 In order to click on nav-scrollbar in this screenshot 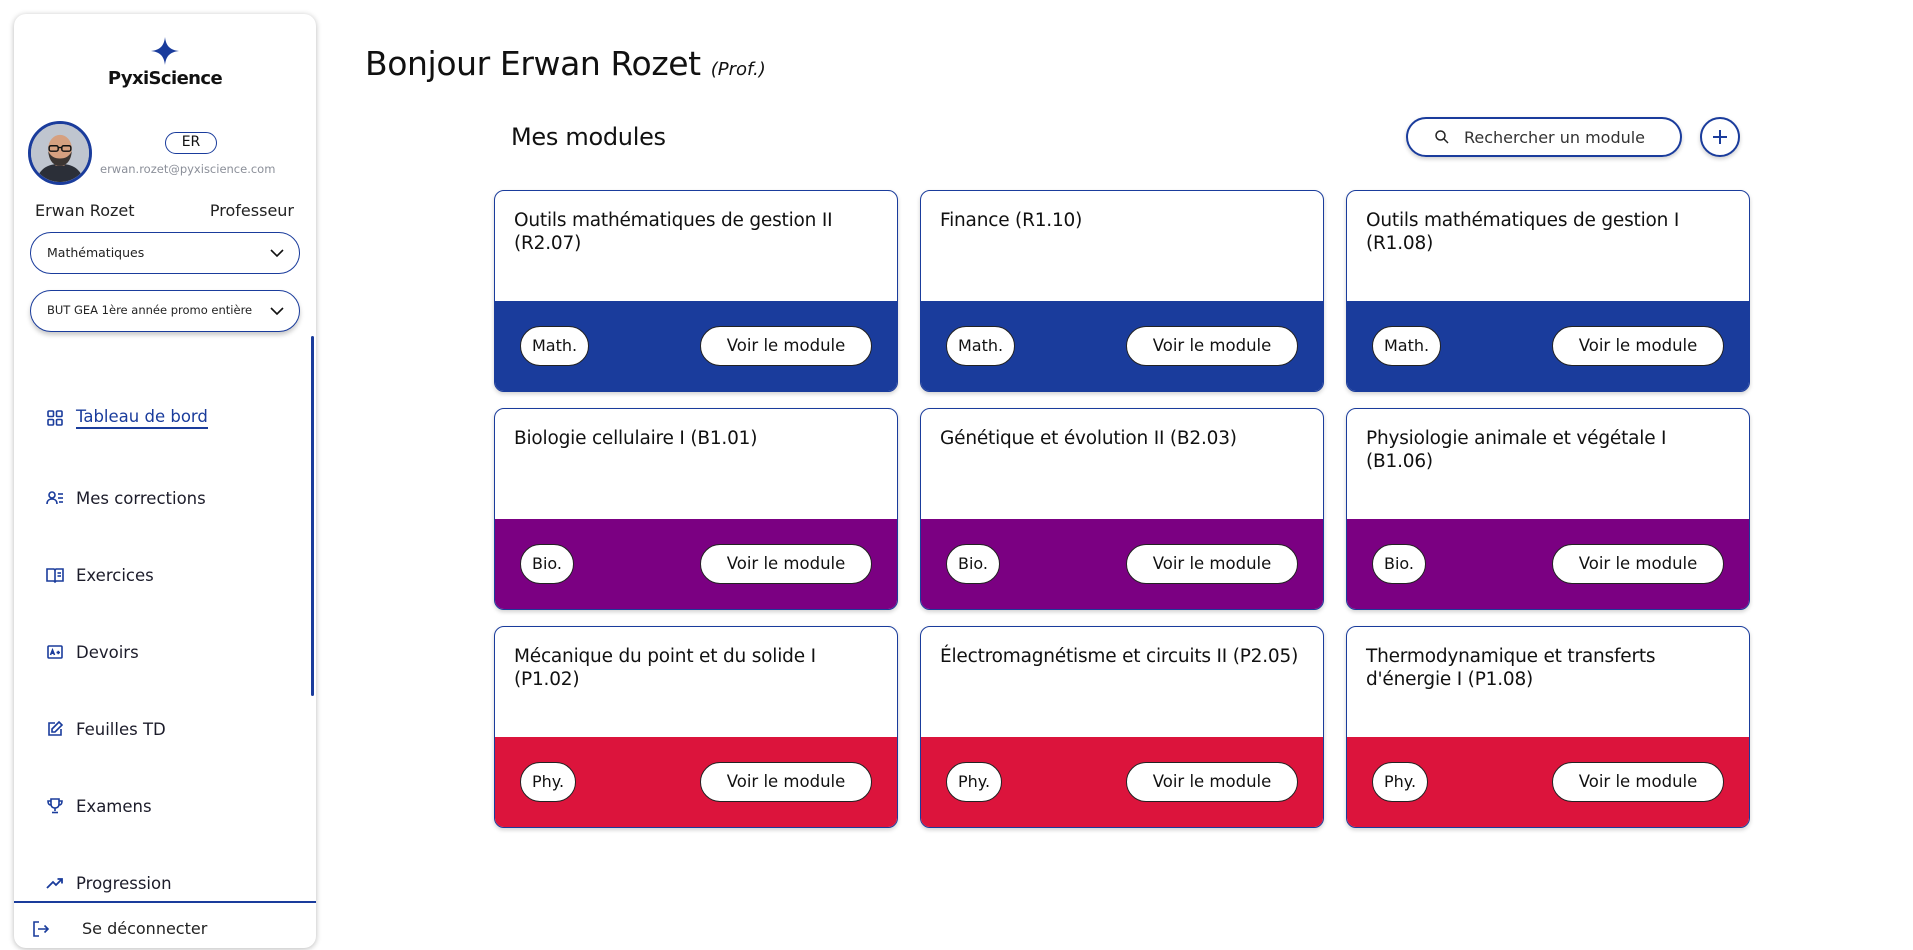, I will do `click(312, 516)`.